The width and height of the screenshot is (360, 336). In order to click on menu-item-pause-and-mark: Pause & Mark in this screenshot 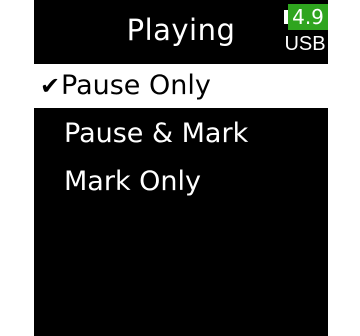, I will do `click(181, 136)`.